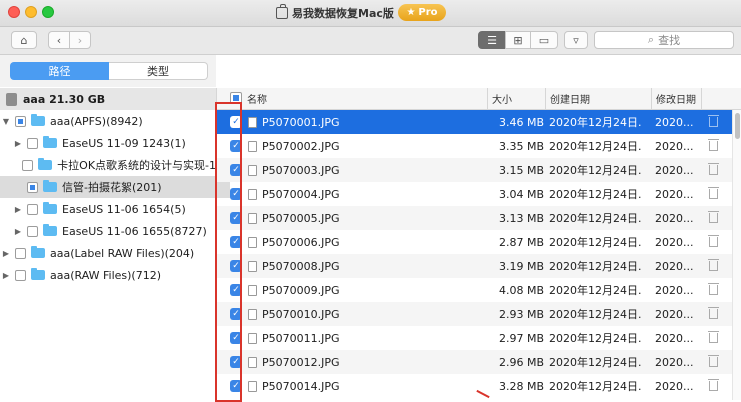 This screenshot has width=741, height=402. Describe the element at coordinates (301, 242) in the screenshot. I see `file-name: P5070006.JPG` at that location.